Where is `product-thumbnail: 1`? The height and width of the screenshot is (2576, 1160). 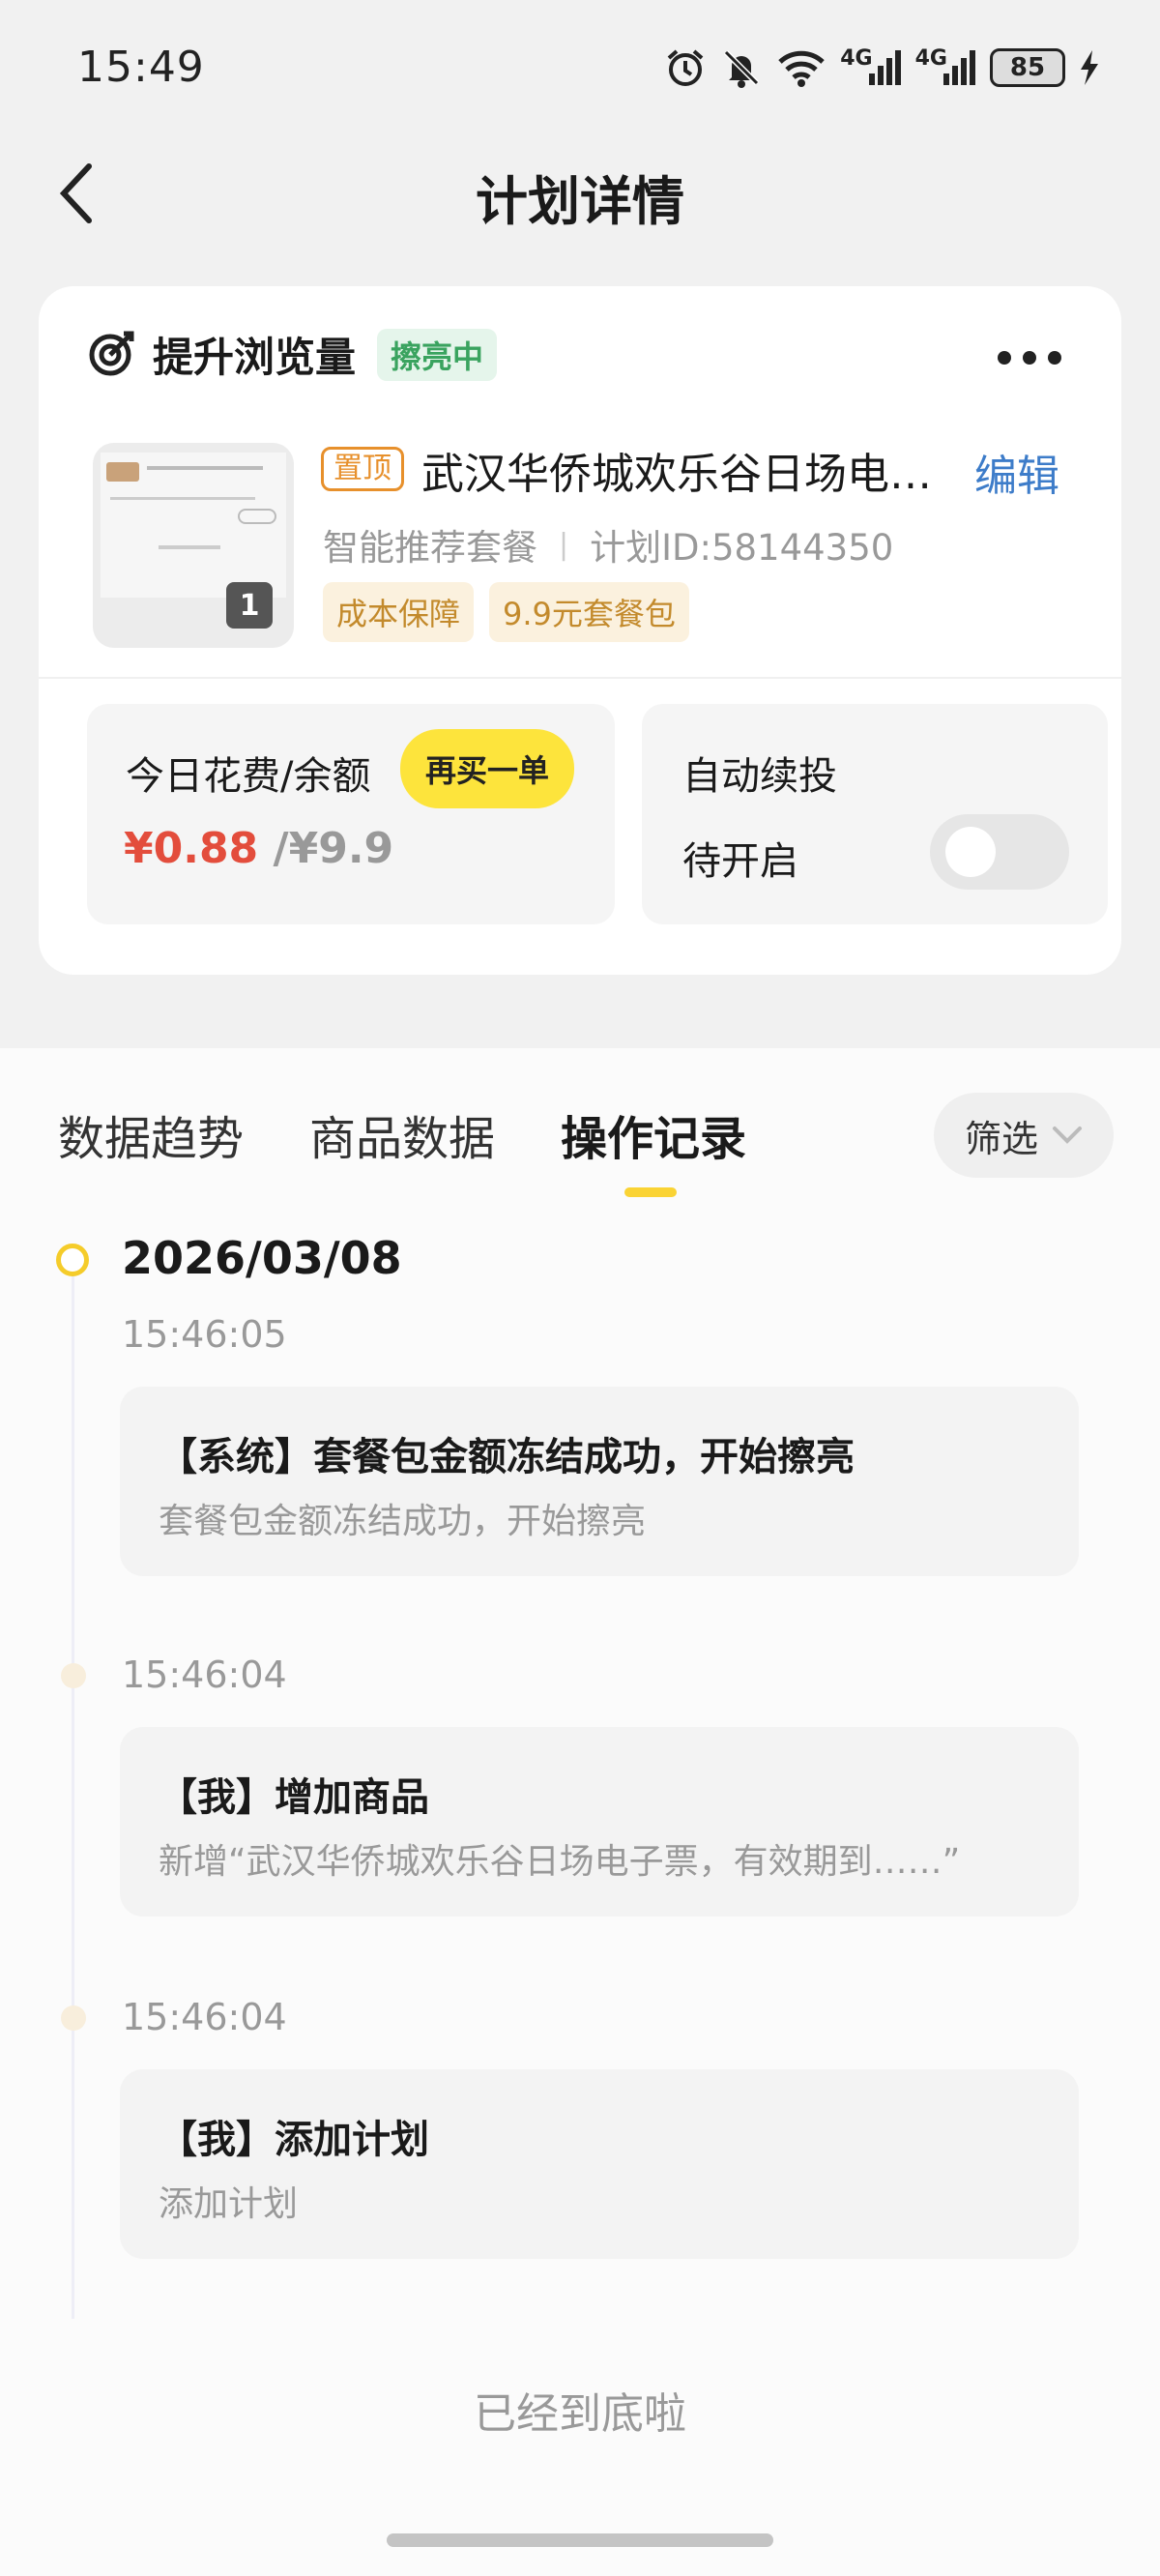 product-thumbnail: 1 is located at coordinates (193, 545).